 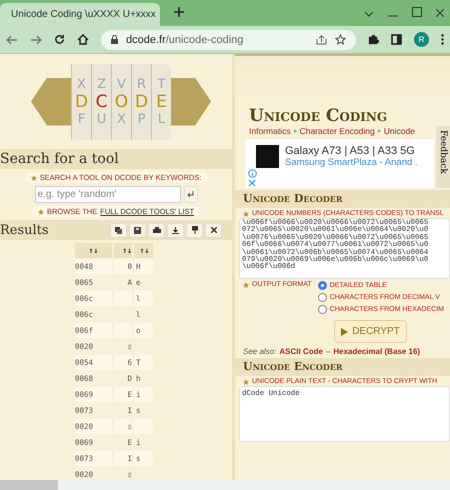 I want to click on section-heading: Unicode Decoder, so click(x=342, y=199).